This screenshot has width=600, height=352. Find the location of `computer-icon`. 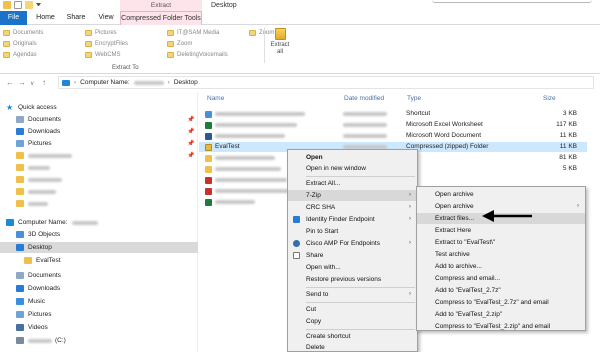

computer-icon is located at coordinates (66, 82).